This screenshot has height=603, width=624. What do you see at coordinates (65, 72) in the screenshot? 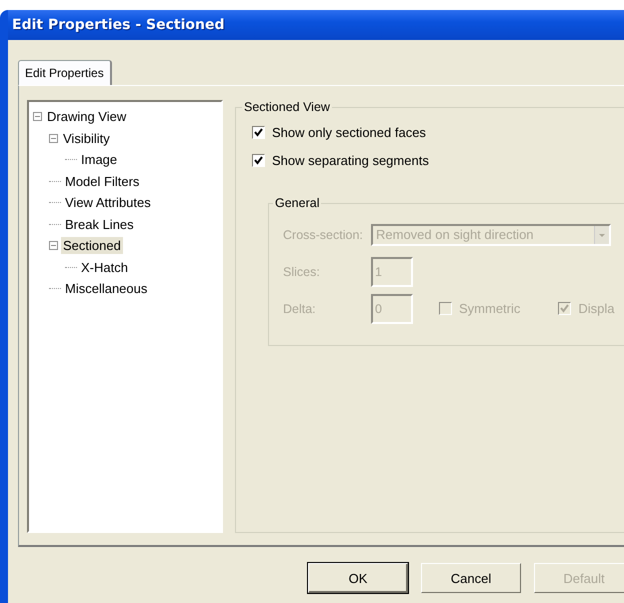
I see `tab: Edit Properties` at bounding box center [65, 72].